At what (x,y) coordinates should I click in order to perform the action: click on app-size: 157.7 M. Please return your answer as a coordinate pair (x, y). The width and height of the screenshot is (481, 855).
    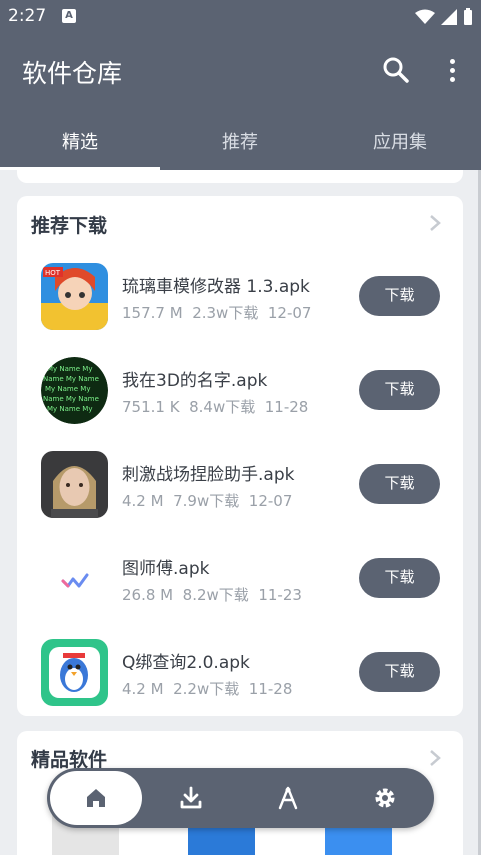
    Looking at the image, I should click on (152, 313).